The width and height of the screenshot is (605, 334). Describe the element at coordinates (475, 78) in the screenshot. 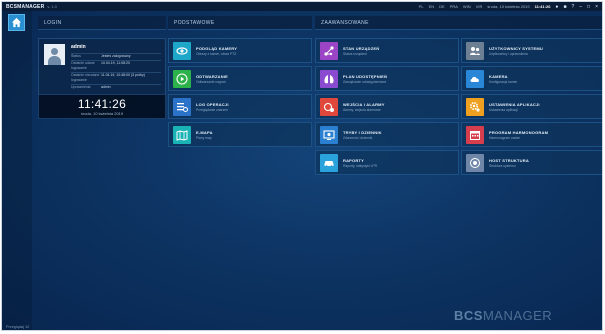

I see `cloud-icon` at that location.